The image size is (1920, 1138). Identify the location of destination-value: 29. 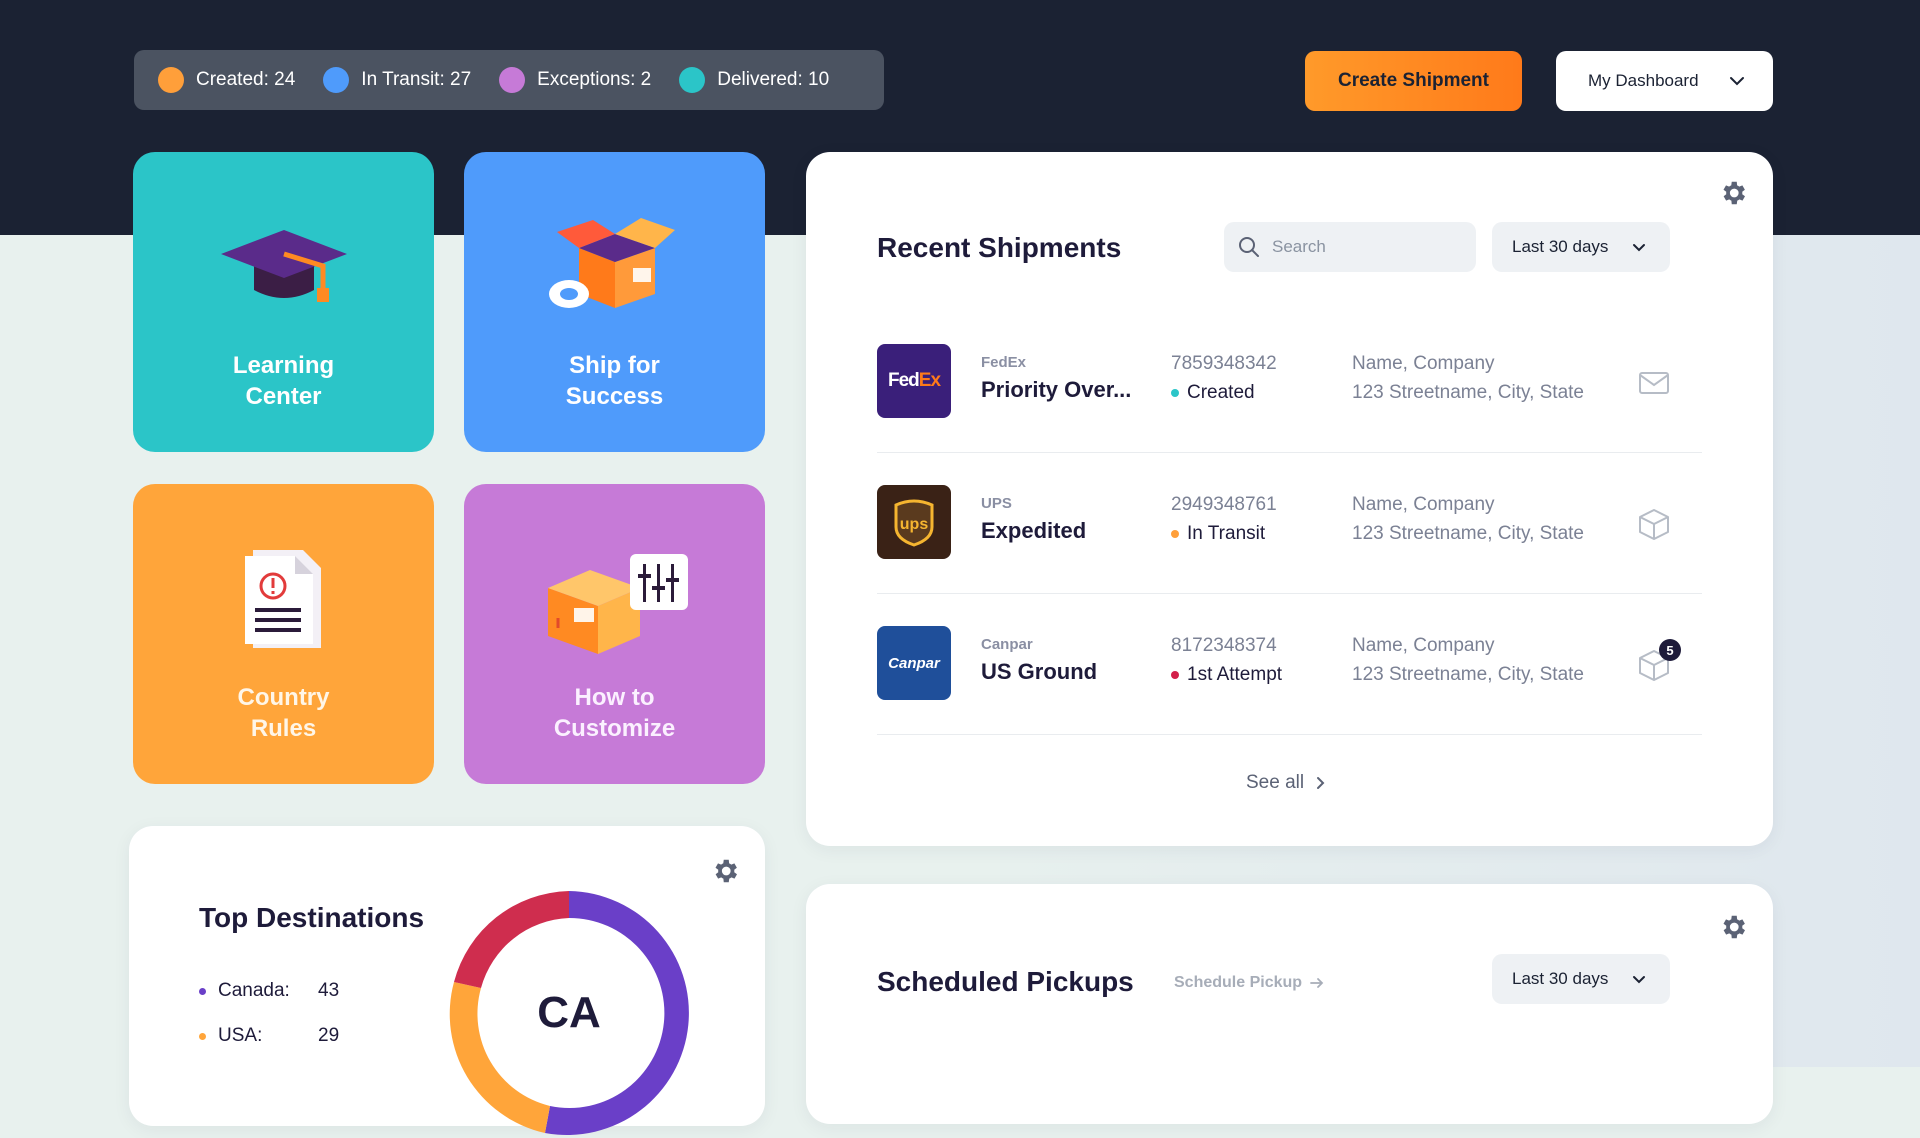
(329, 1035).